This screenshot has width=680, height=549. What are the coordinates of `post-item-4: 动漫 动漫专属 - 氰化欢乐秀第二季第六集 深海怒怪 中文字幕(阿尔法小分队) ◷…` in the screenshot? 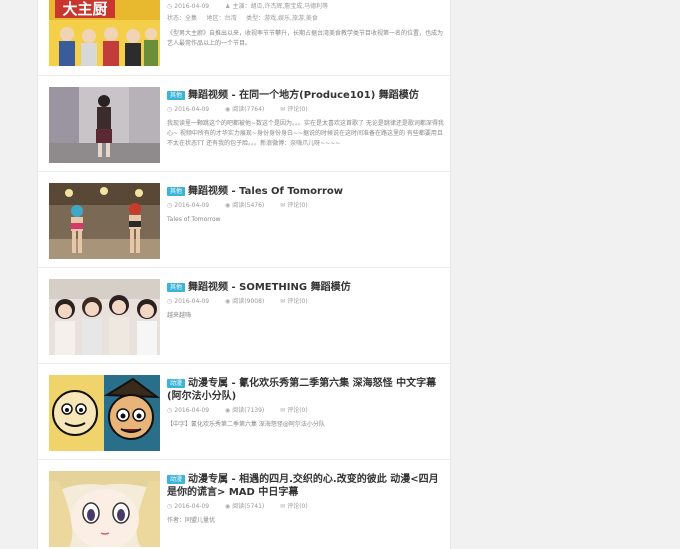 It's located at (244, 412).